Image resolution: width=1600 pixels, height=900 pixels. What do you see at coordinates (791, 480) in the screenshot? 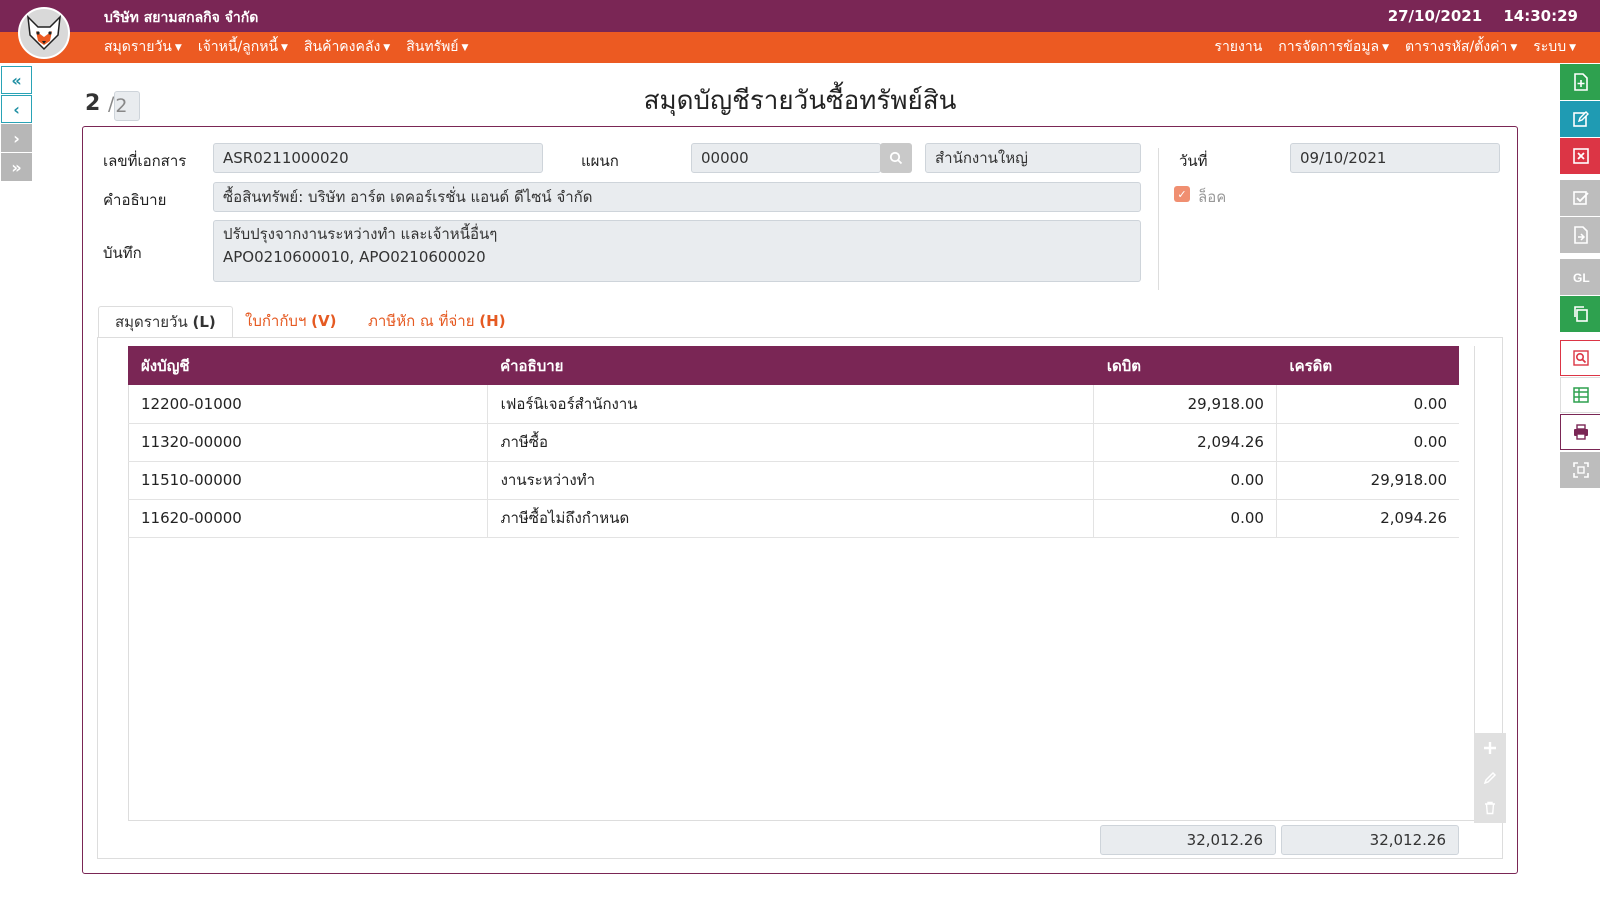
I see `cell-description: งานระหว่างทำ` at bounding box center [791, 480].